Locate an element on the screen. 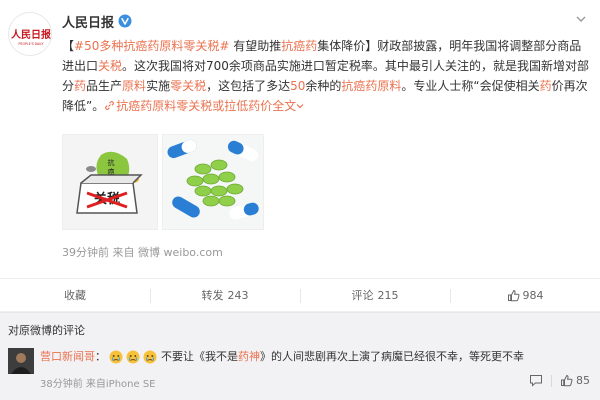  comment-actions: 85 is located at coordinates (559, 380).